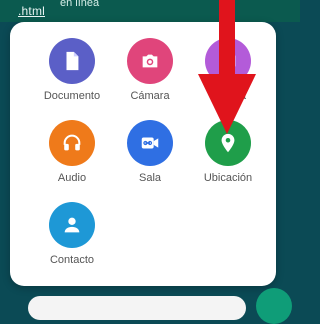 This screenshot has height=324, width=320. Describe the element at coordinates (150, 96) in the screenshot. I see `attach-camera-label: Cámara` at that location.